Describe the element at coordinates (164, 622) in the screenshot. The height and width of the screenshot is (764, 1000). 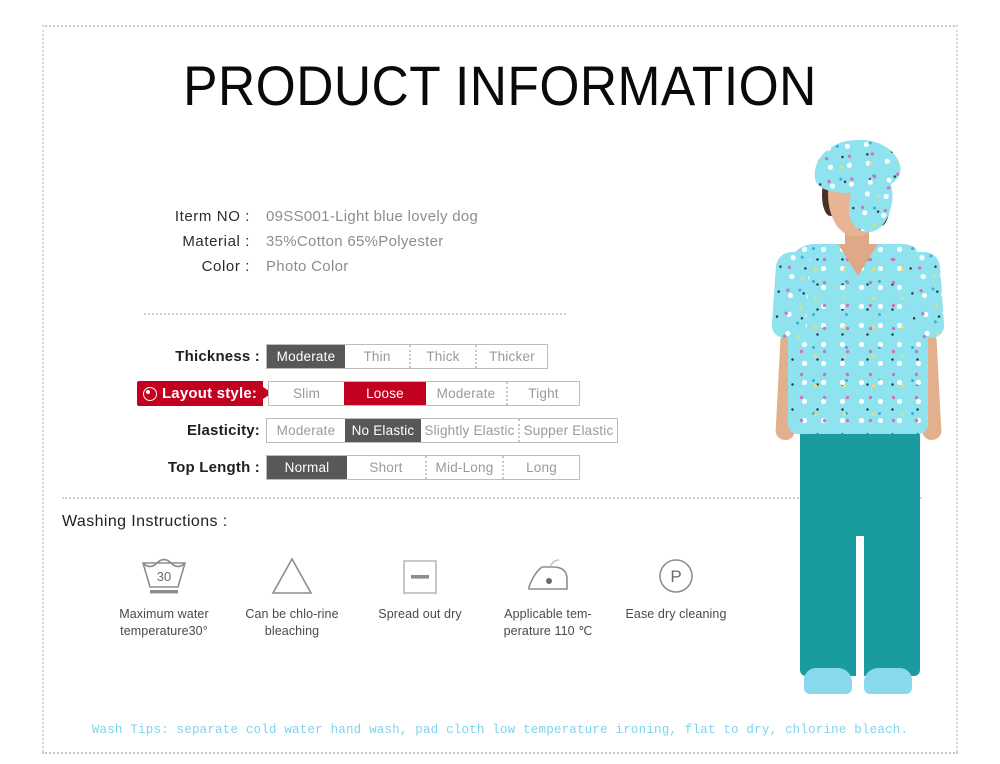
I see `wash-label: Maximum water temperature30°` at that location.